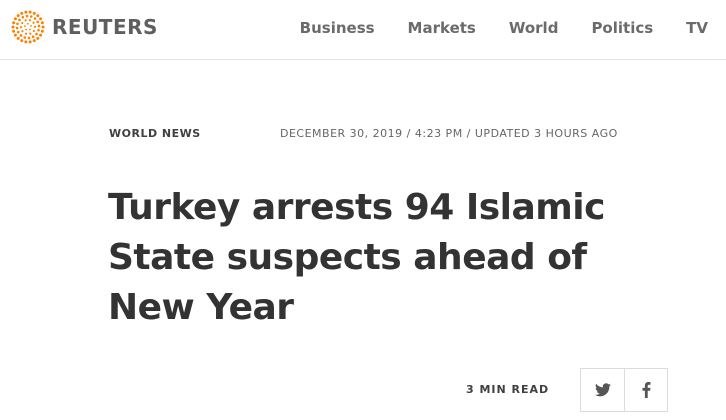 This screenshot has height=420, width=726. Describe the element at coordinates (28, 27) in the screenshot. I see `reuters-dot-circle-icon` at that location.